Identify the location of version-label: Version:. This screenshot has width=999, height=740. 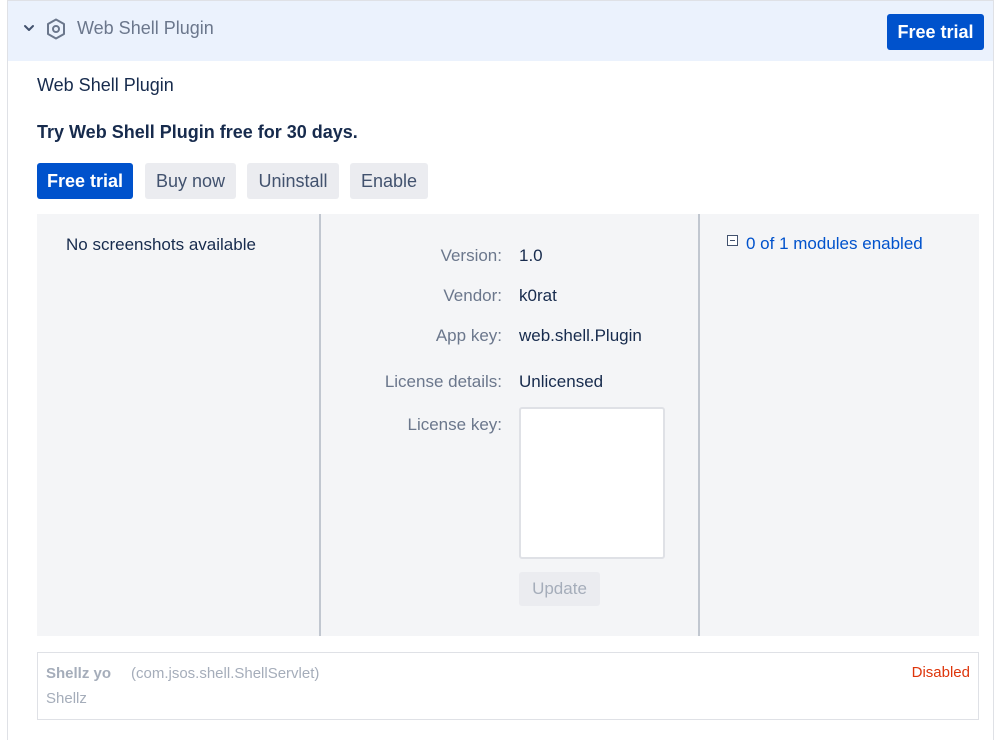
(471, 255).